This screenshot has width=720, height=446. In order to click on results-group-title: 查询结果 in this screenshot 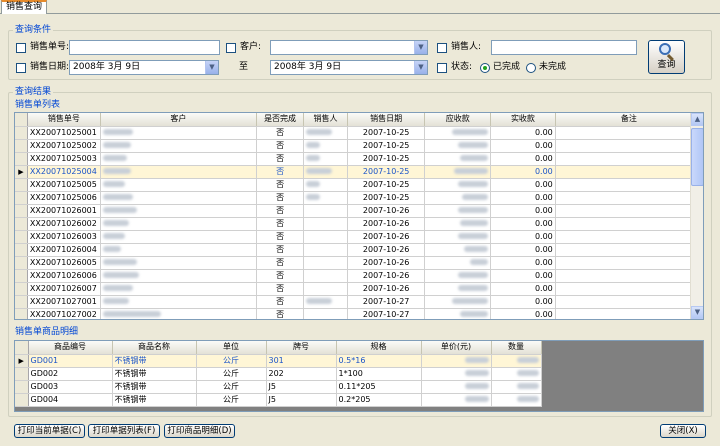, I will do `click(33, 92)`.